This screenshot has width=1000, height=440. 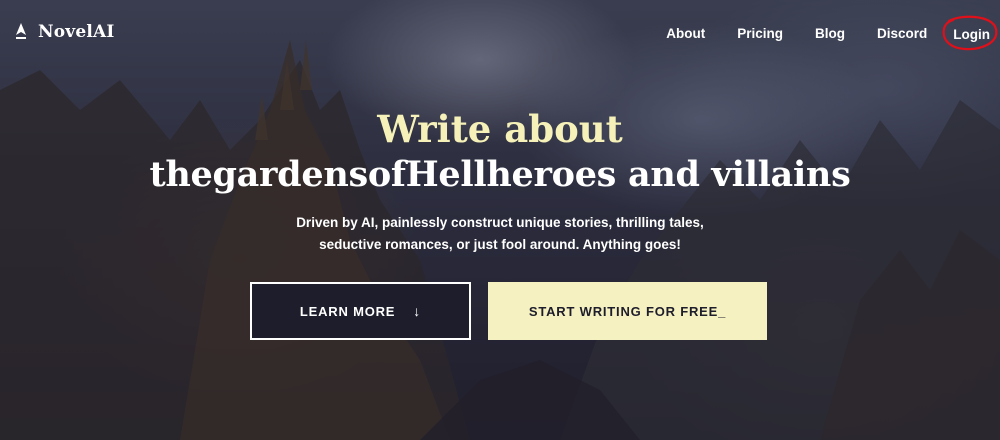 What do you see at coordinates (76, 32) in the screenshot?
I see `logo-text: NovelAI` at bounding box center [76, 32].